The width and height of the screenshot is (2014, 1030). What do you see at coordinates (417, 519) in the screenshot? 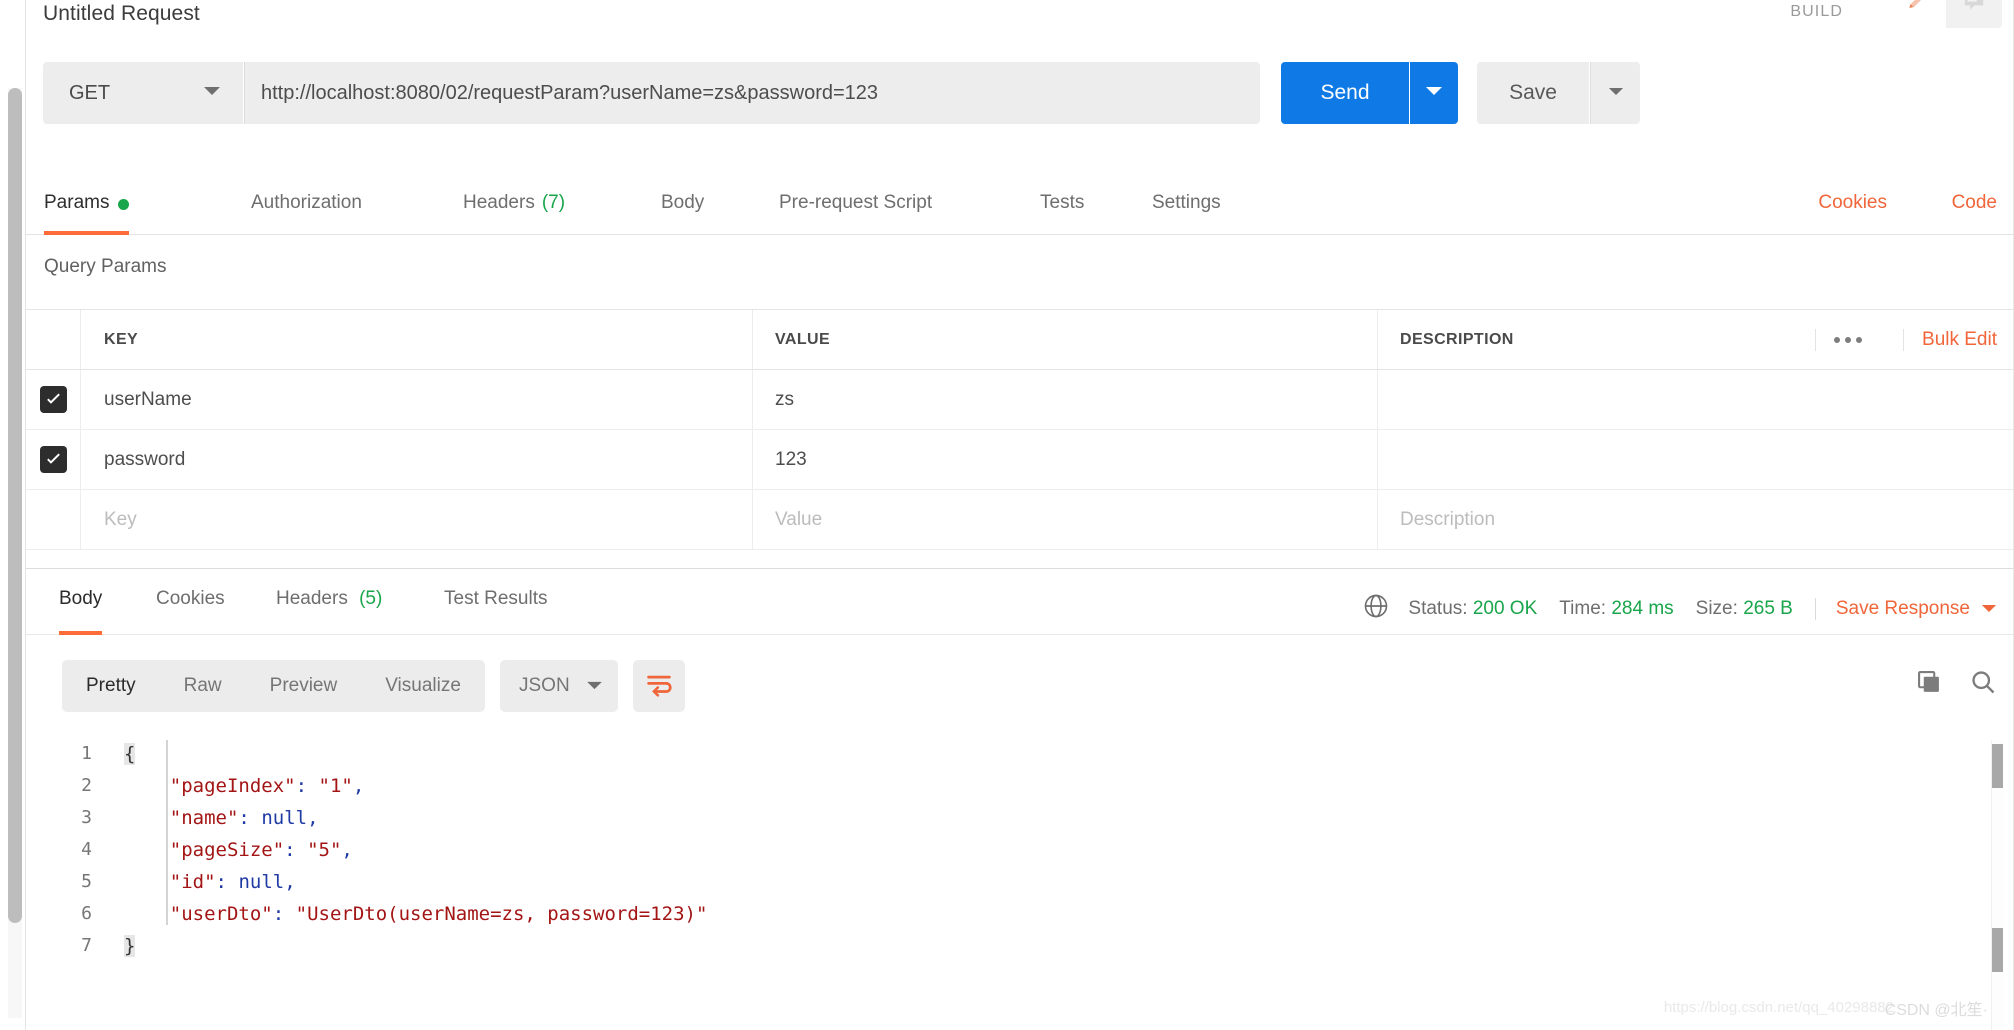
I see `row-key-cell: Key` at bounding box center [417, 519].